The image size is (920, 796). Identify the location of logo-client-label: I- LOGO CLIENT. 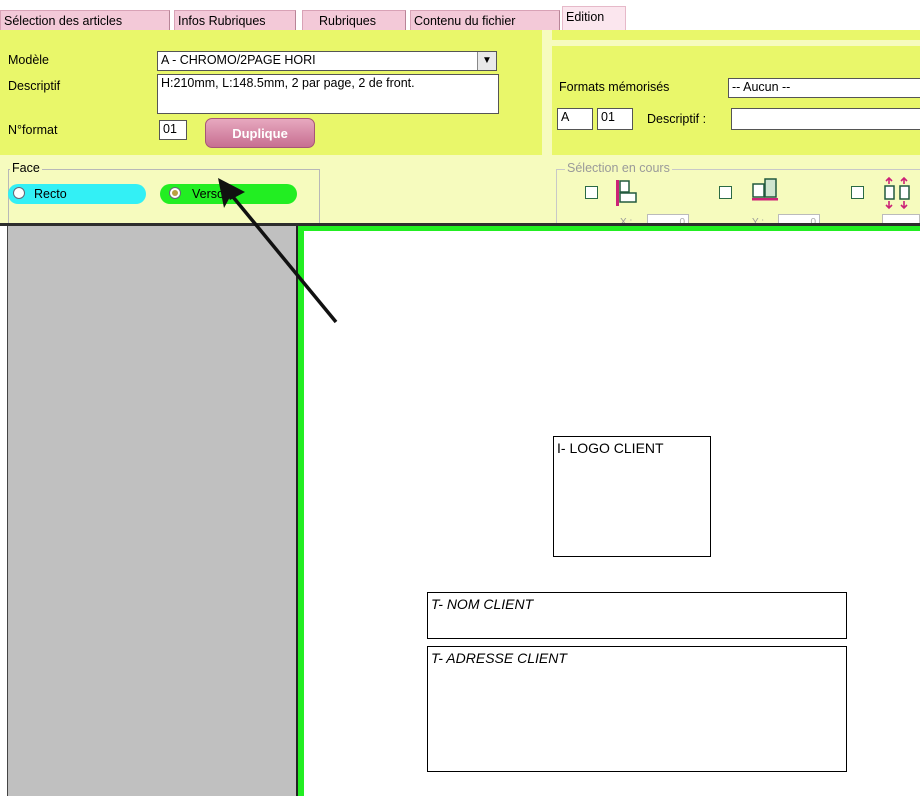
(610, 448).